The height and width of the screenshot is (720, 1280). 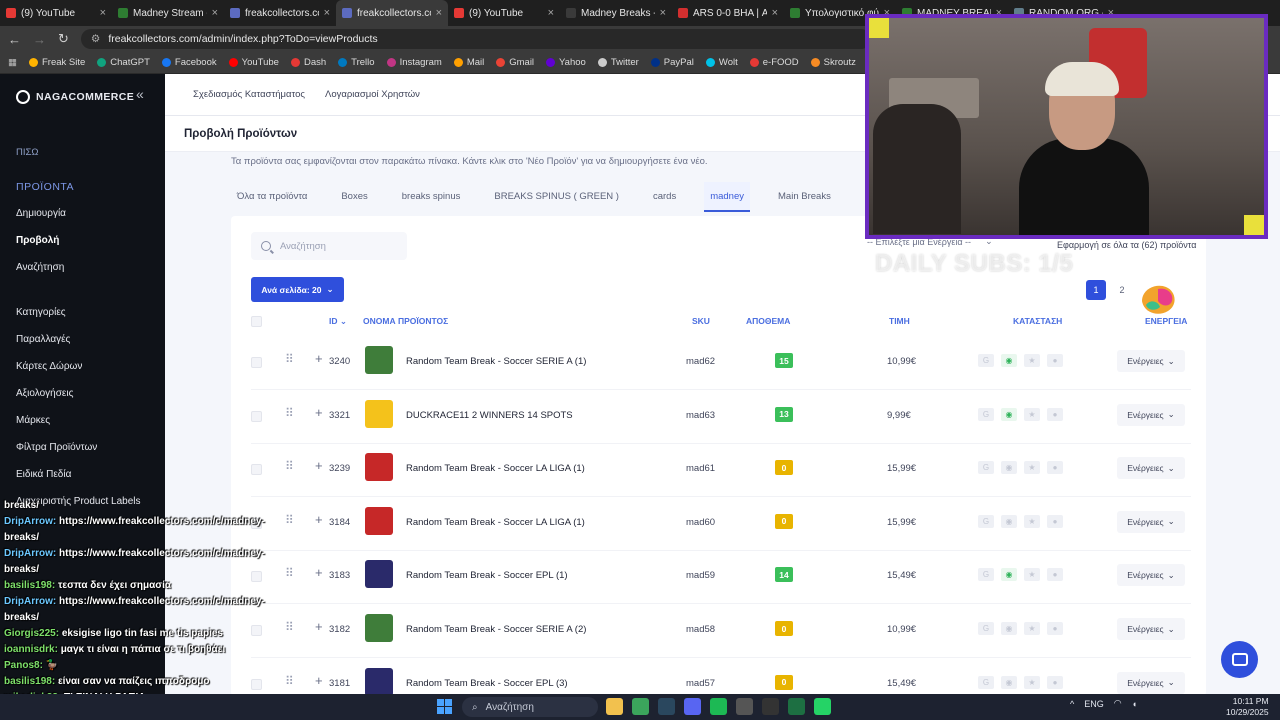 I want to click on product-name-link: Random Team Break - Soccer EPL (3), so click(x=487, y=683).